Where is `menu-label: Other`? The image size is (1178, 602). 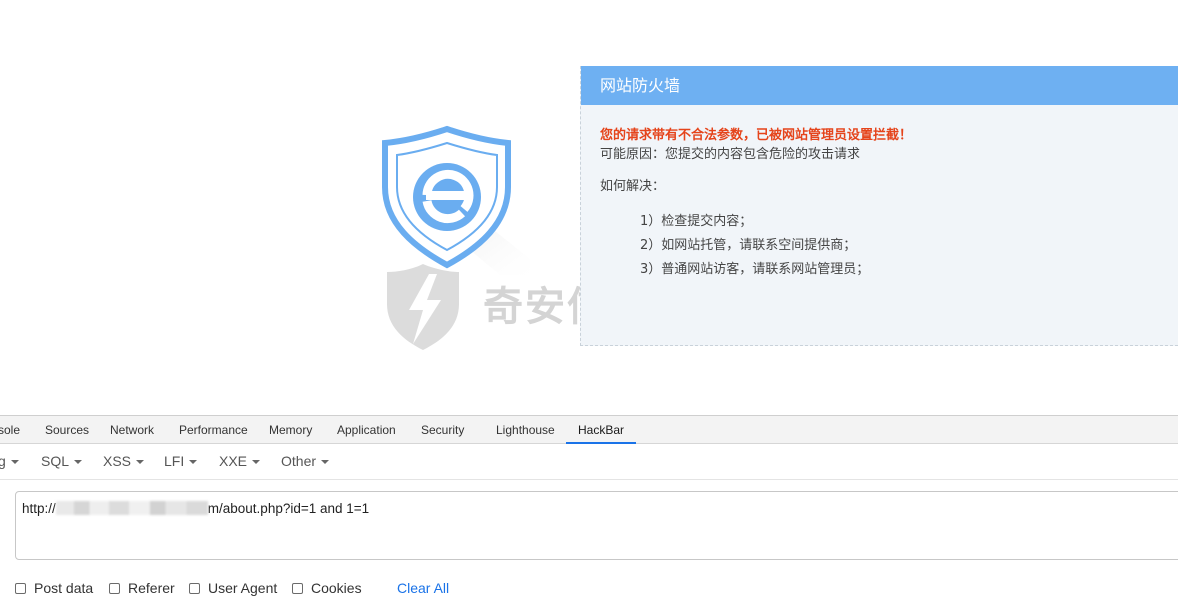 menu-label: Other is located at coordinates (299, 461).